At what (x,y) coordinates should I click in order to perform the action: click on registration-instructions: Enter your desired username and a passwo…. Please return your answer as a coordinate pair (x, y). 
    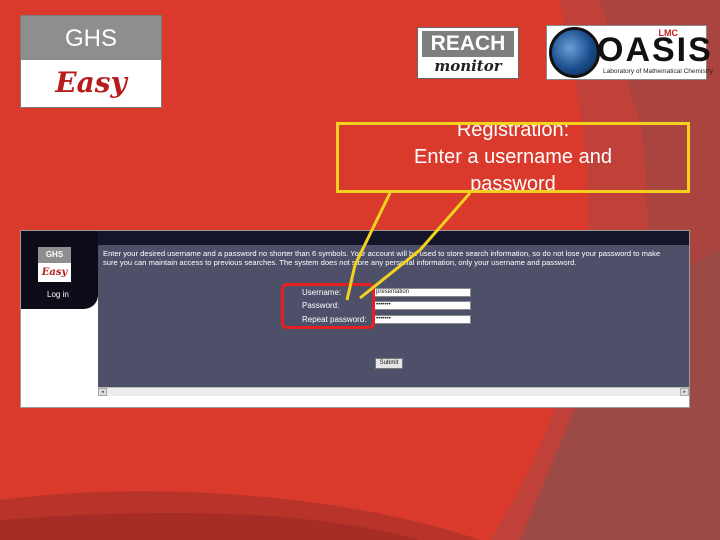
    Looking at the image, I should click on (382, 258).